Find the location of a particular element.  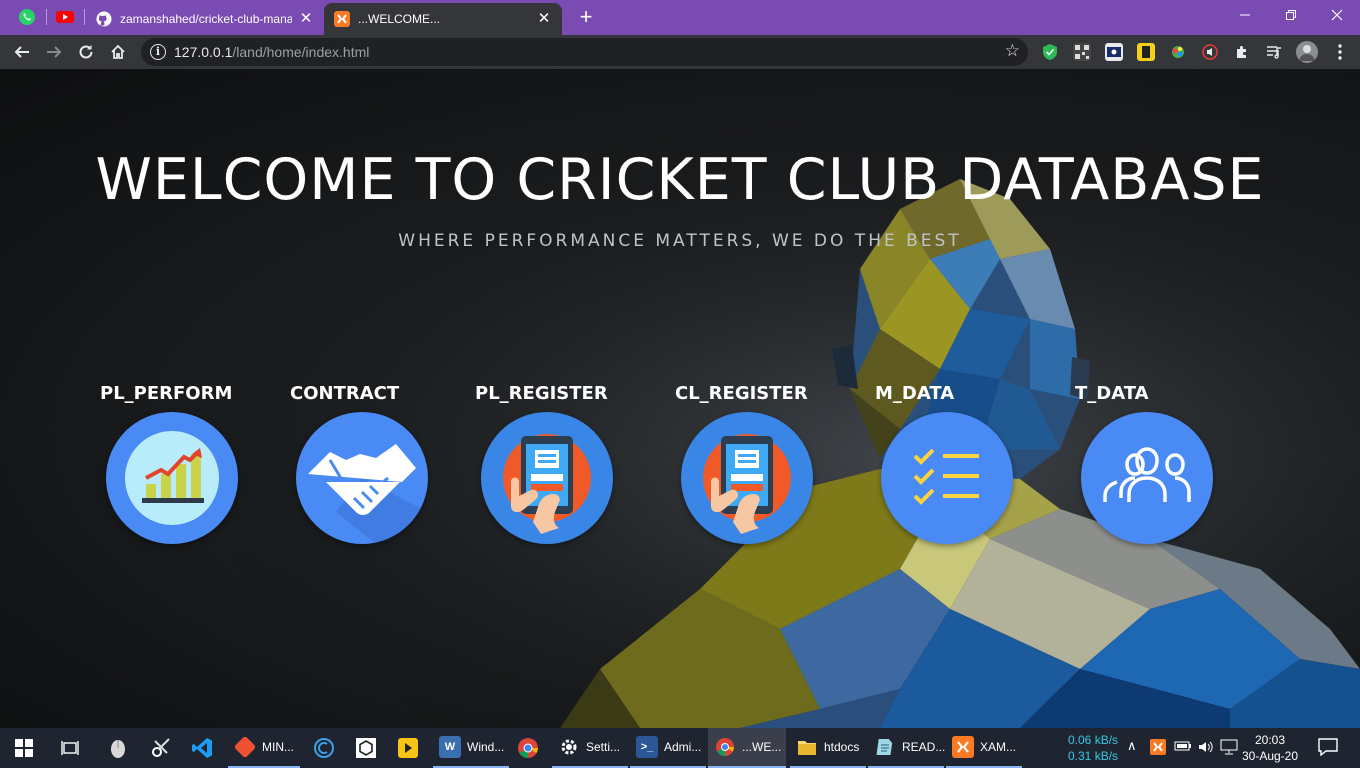

url-text: 127.0.0.1/land/home/index.html is located at coordinates (271, 52).